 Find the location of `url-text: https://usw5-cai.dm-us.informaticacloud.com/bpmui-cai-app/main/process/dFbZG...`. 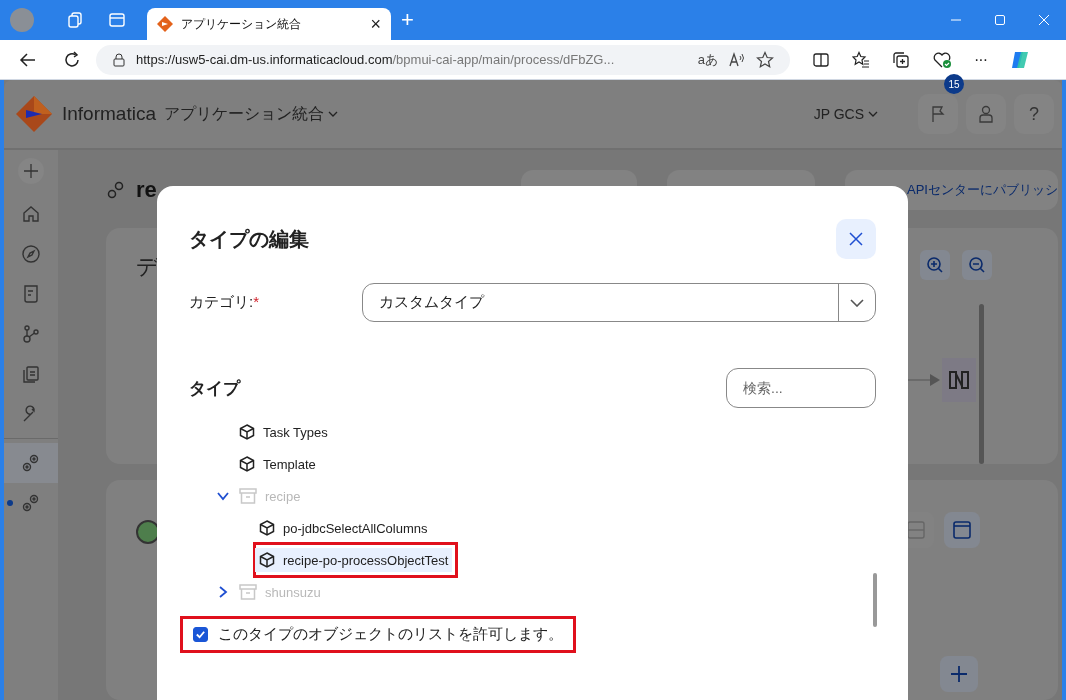

url-text: https://usw5-cai.dm-us.informaticacloud.com/bpmui-cai-app/main/process/dFbZG... is located at coordinates (376, 59).